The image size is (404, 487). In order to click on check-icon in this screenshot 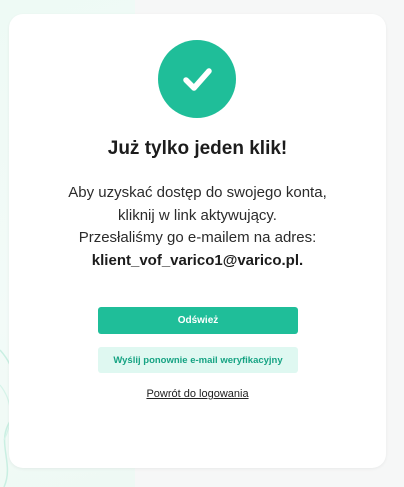, I will do `click(197, 79)`.